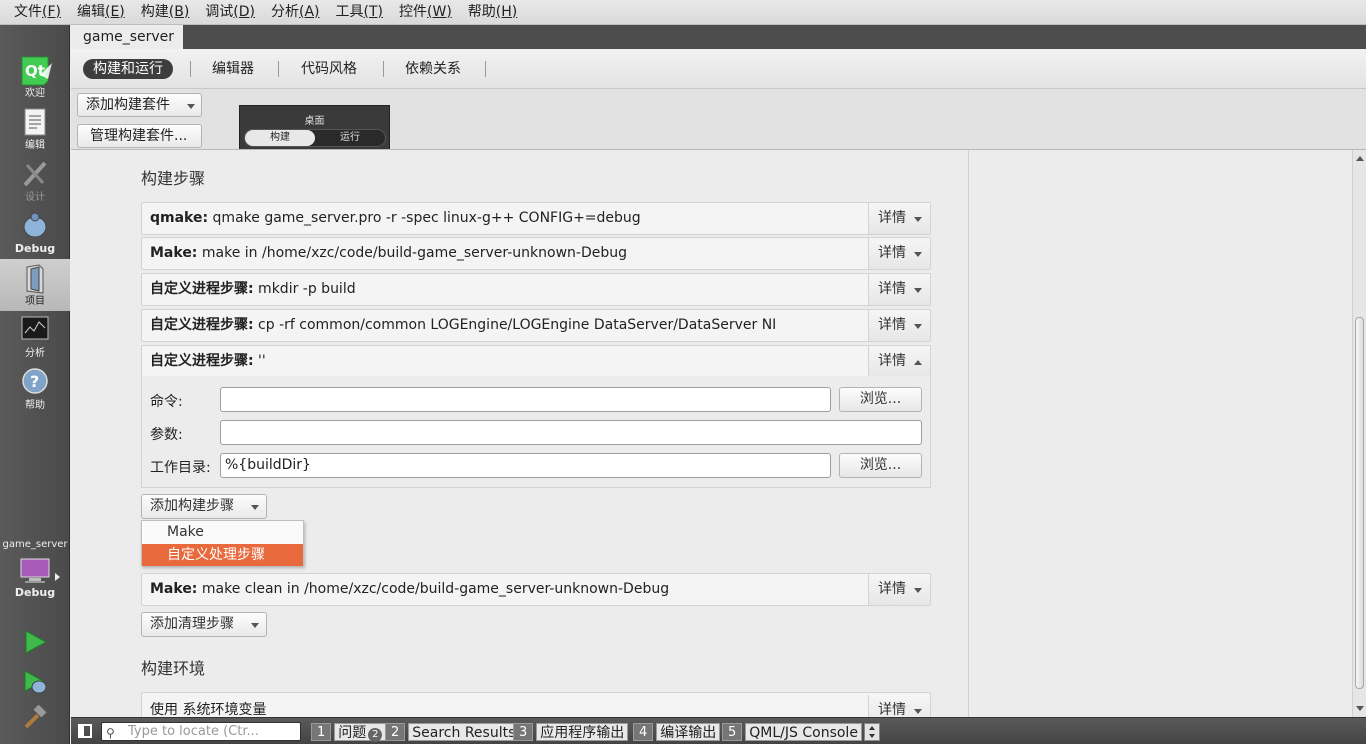  Describe the element at coordinates (280, 138) in the screenshot. I see `kit-build-tab: 构建` at that location.